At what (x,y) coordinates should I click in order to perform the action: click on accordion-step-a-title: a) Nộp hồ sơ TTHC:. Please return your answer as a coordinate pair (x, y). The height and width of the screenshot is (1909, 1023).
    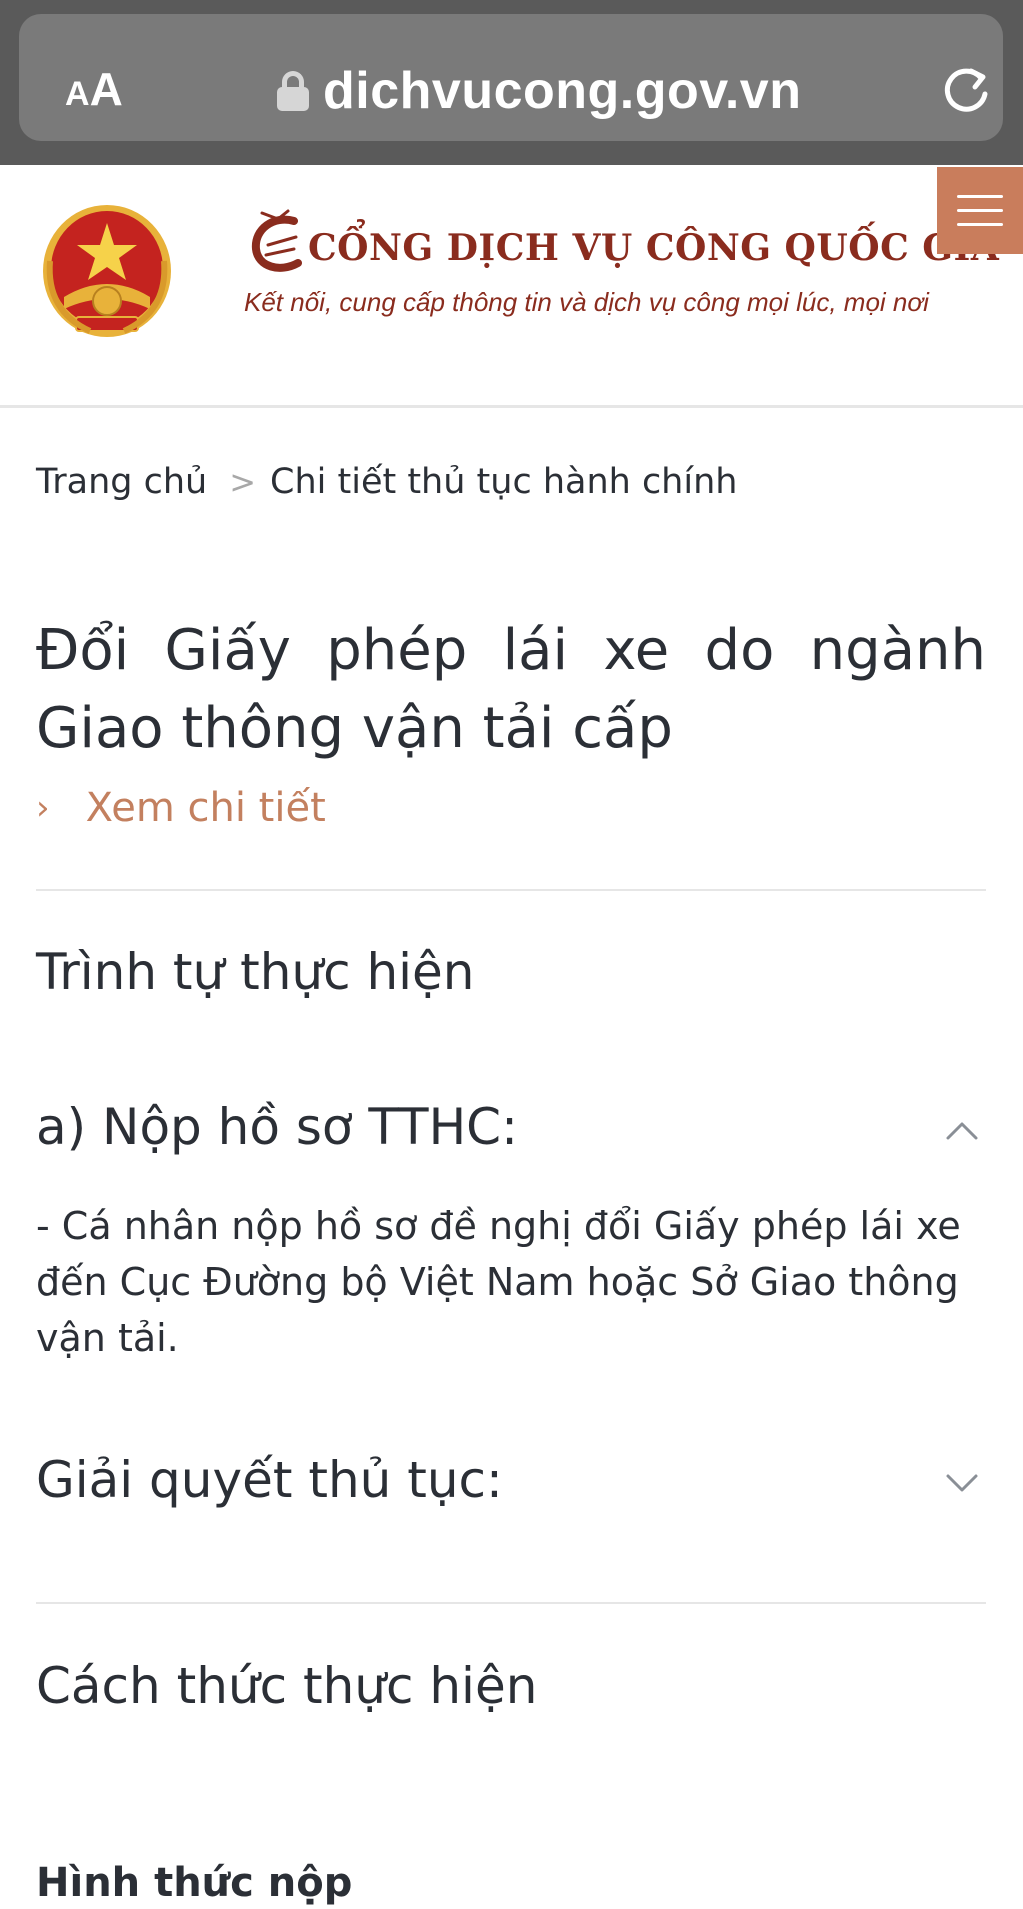
    Looking at the image, I should click on (277, 1127).